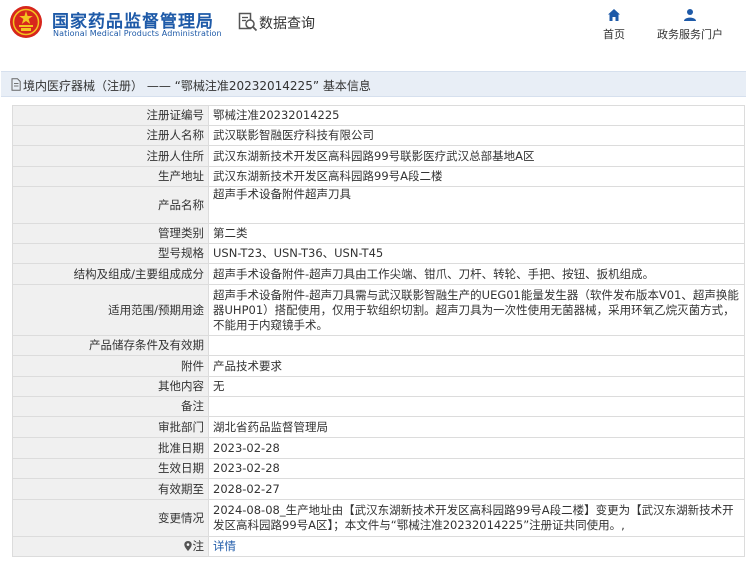  Describe the element at coordinates (476, 427) in the screenshot. I see `field-value: 湖北省药品监督管理局` at that location.